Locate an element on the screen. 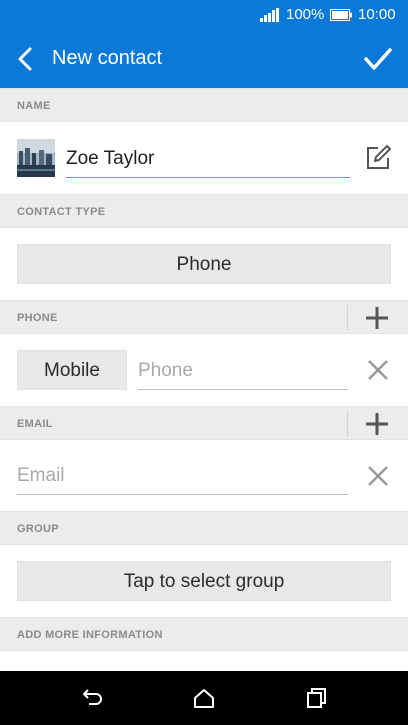 This screenshot has width=408, height=725. signal-icon is located at coordinates (269, 15).